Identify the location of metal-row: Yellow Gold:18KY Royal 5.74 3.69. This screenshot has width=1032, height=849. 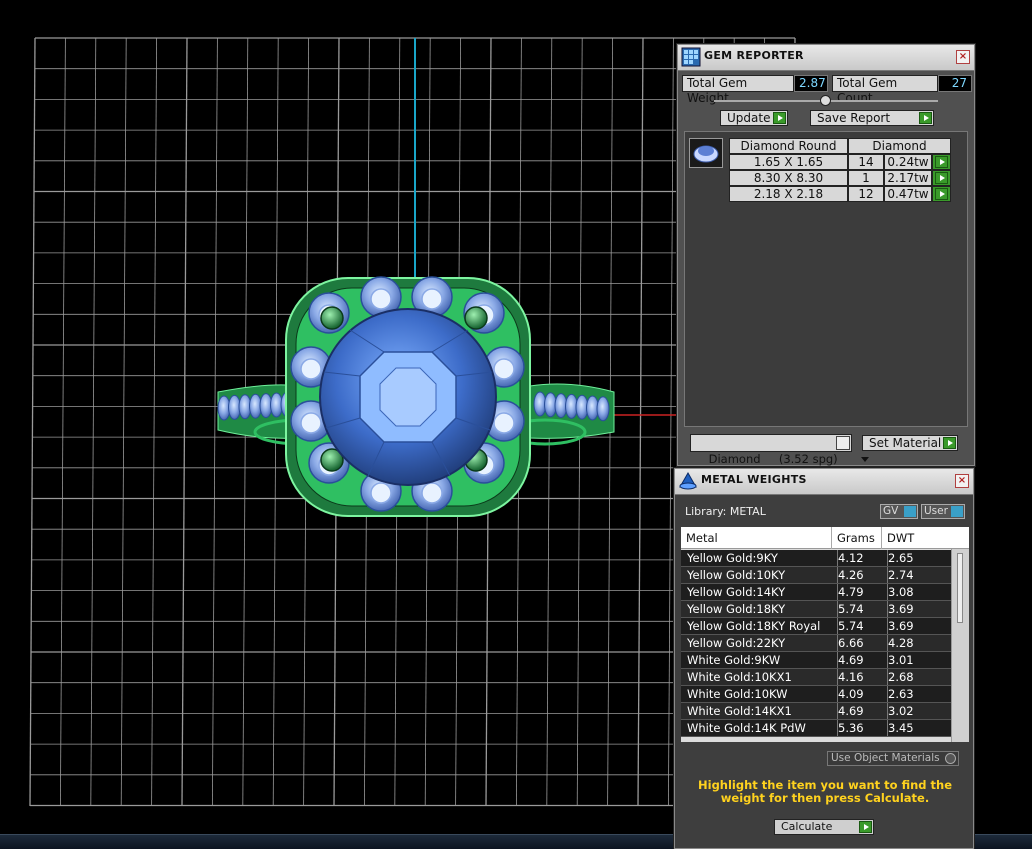
(816, 626).